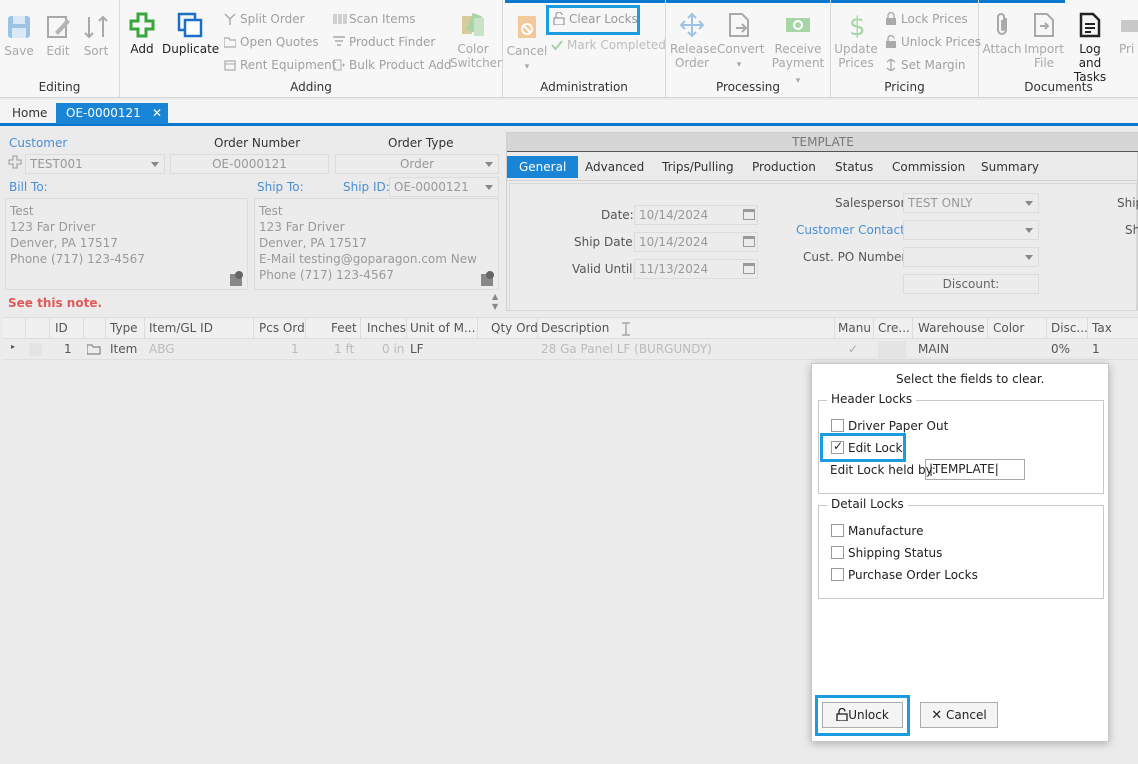 This screenshot has width=1138, height=764. Describe the element at coordinates (384, 42) in the screenshot. I see `product-finder-button: Product Finder` at that location.